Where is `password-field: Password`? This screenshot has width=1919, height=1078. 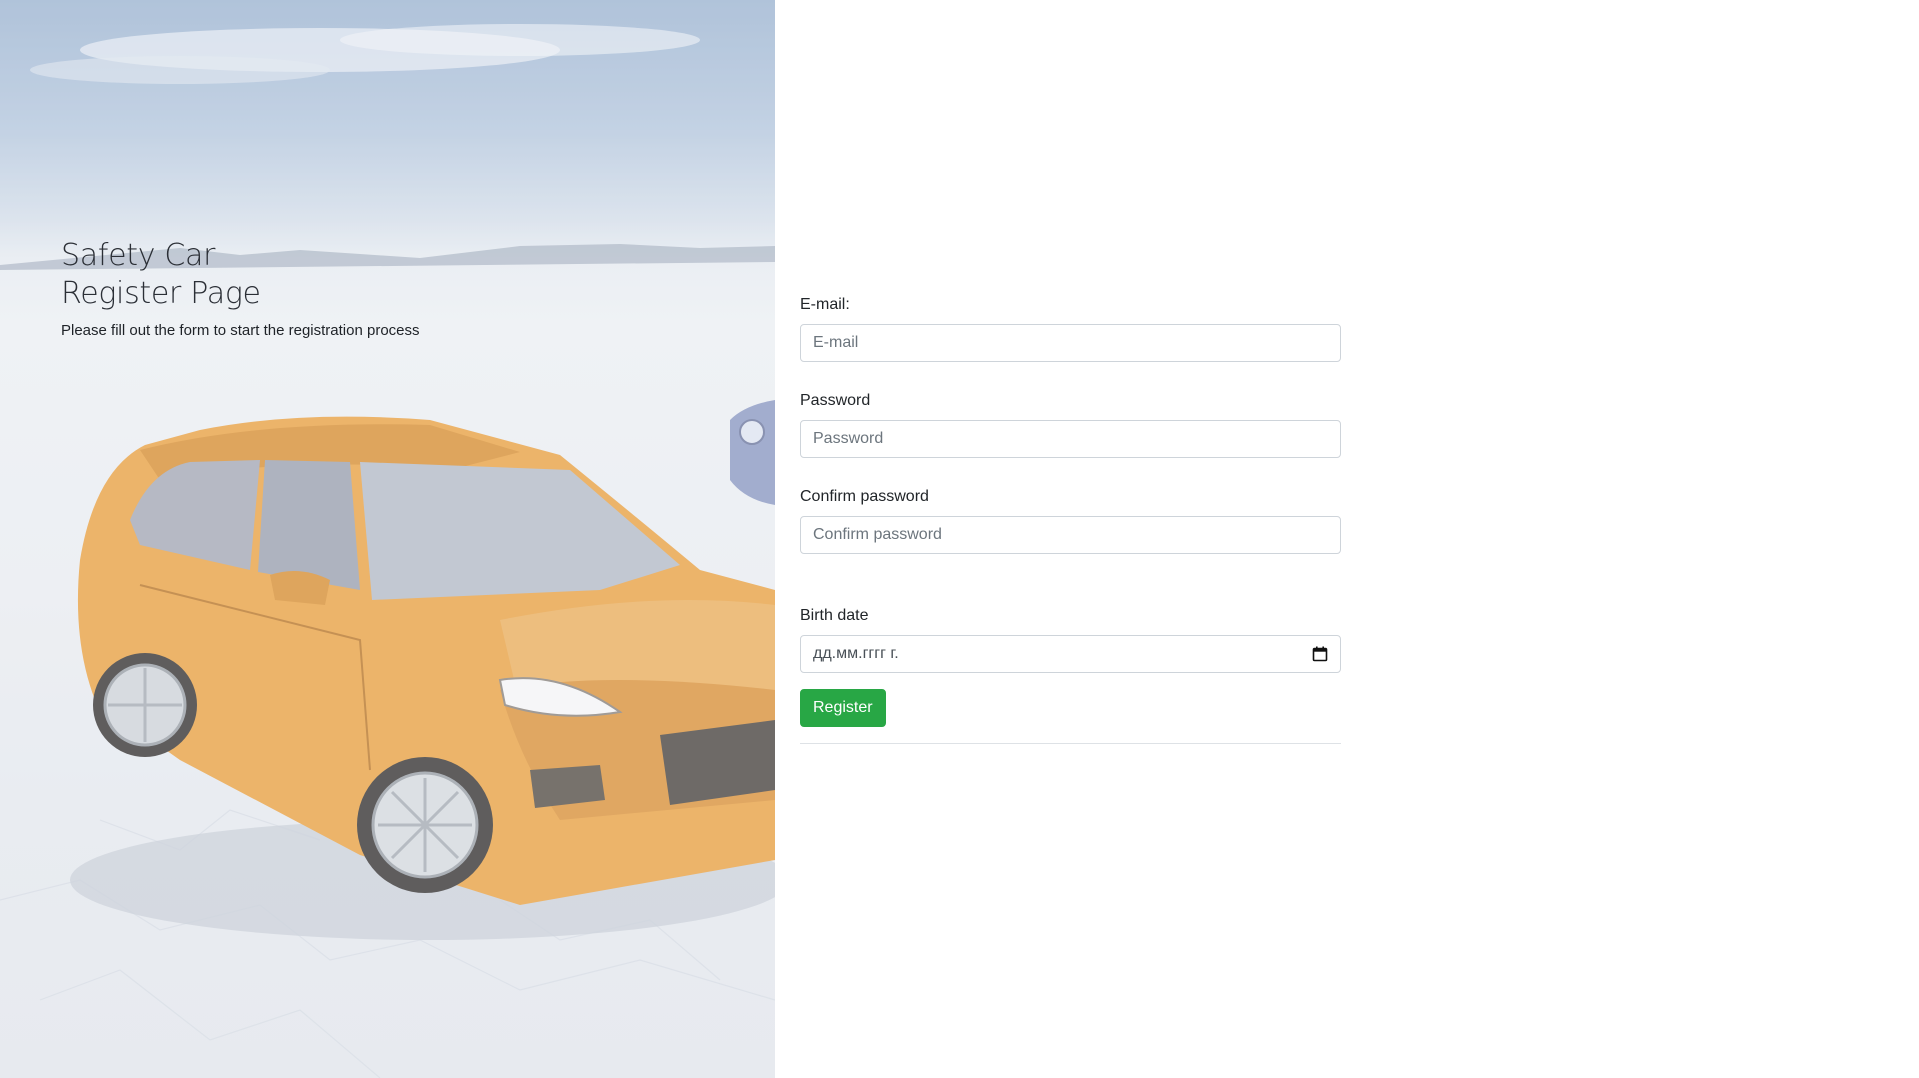 password-field: Password is located at coordinates (1070, 439).